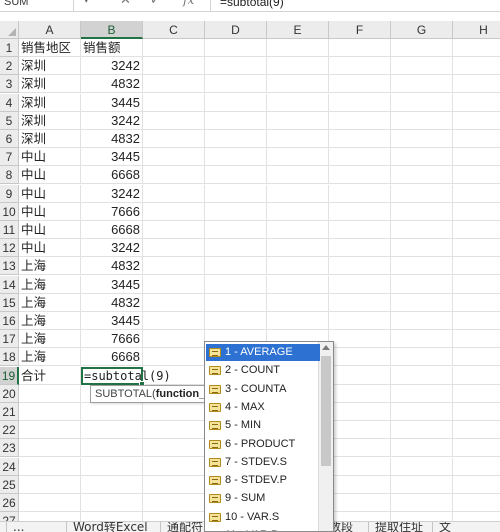 The image size is (500, 532). Describe the element at coordinates (263, 407) in the screenshot. I see `autocomplete-item: 4 - MAX` at that location.